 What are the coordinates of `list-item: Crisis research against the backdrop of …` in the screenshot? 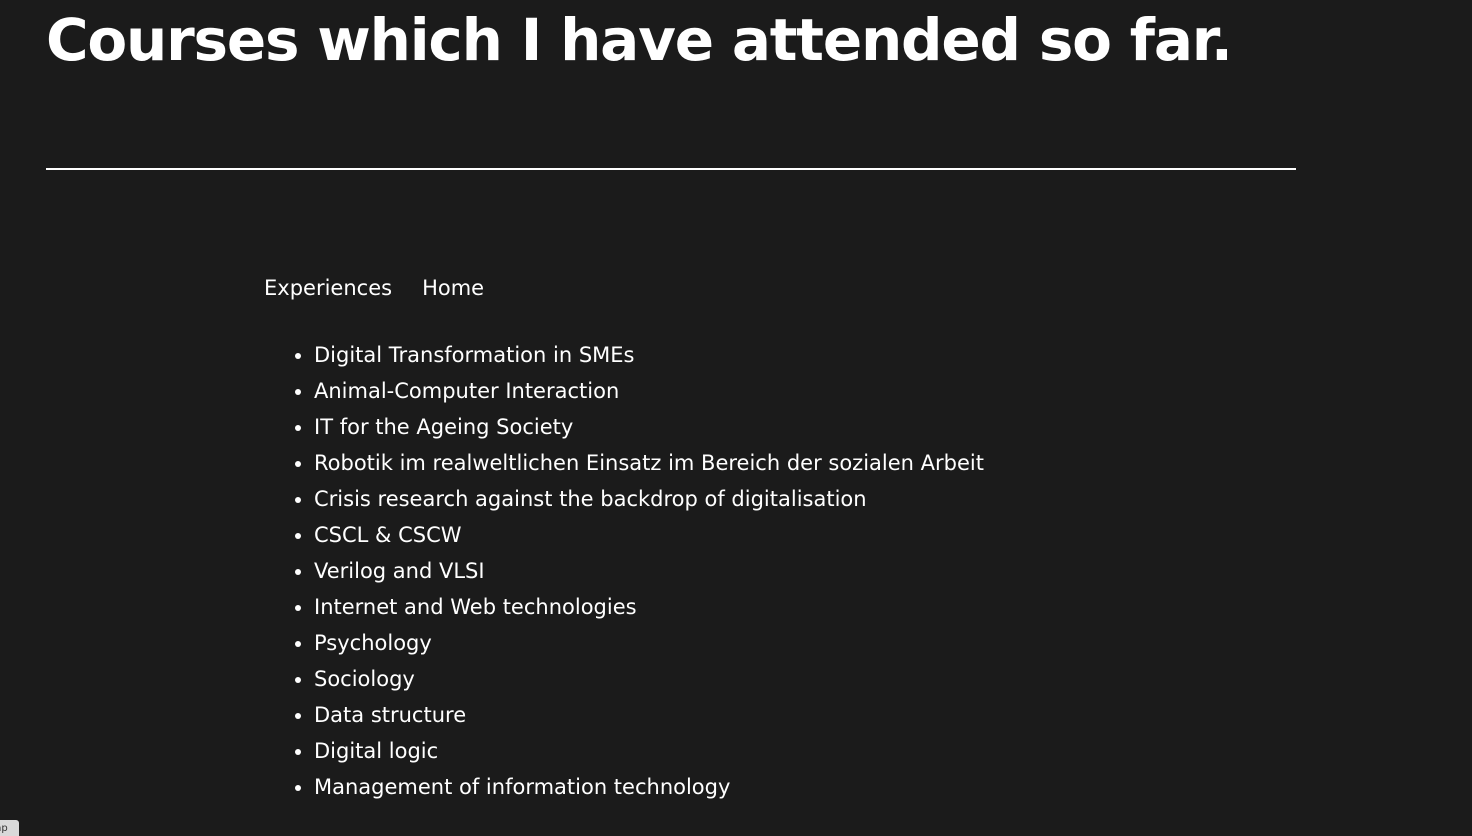 It's located at (649, 499).